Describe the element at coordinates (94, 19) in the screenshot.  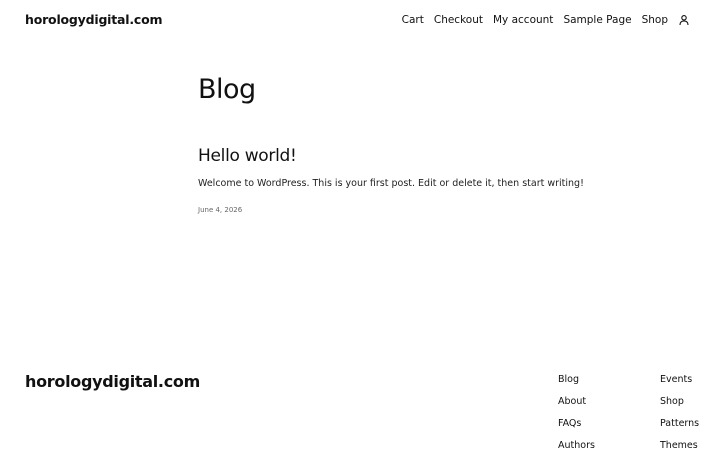
I see `site-title-link: horologydigital.com` at that location.